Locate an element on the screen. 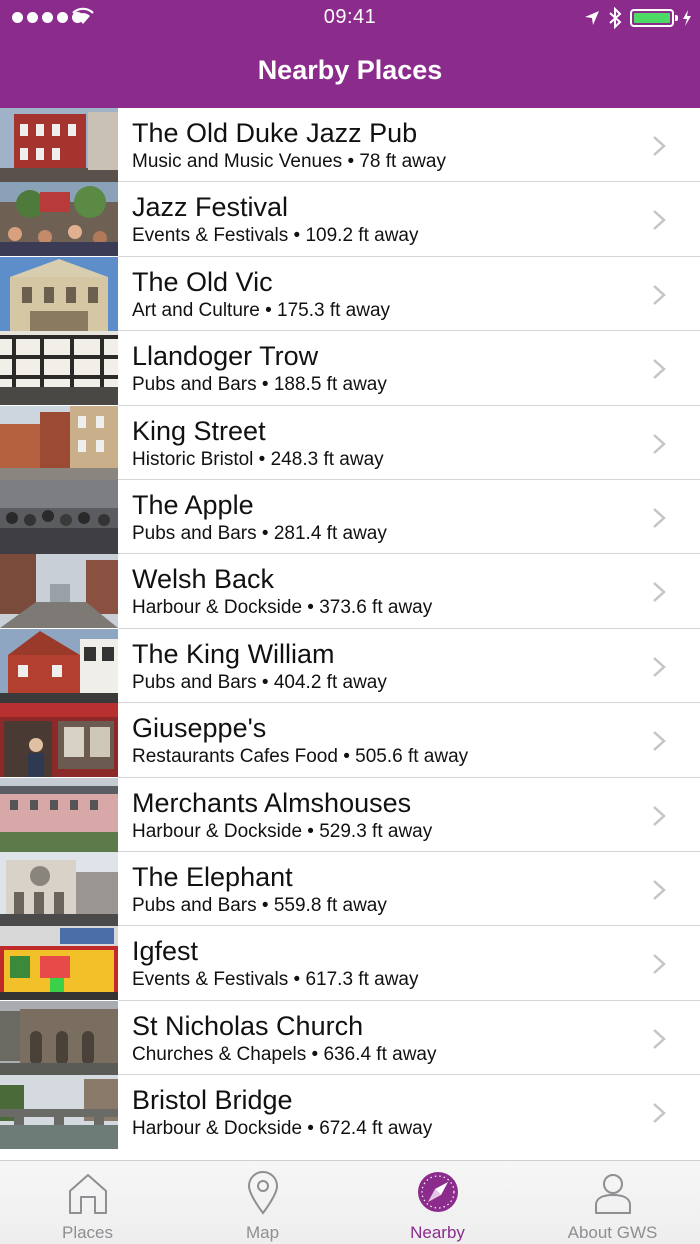 This screenshot has height=1244, width=700. place-category-distance: Pubs and Bars • 404.2 ft away is located at coordinates (259, 682).